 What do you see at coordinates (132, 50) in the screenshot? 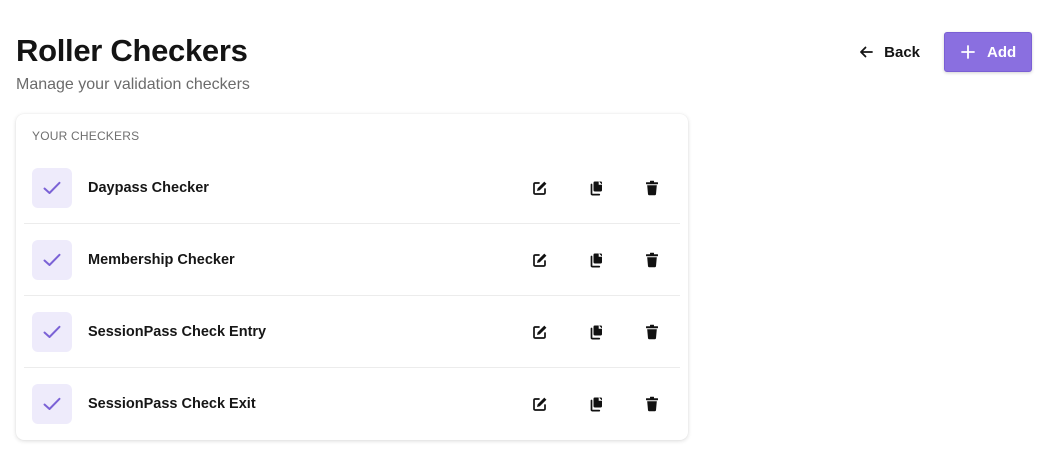
I see `page-title: Roller Checkers` at bounding box center [132, 50].